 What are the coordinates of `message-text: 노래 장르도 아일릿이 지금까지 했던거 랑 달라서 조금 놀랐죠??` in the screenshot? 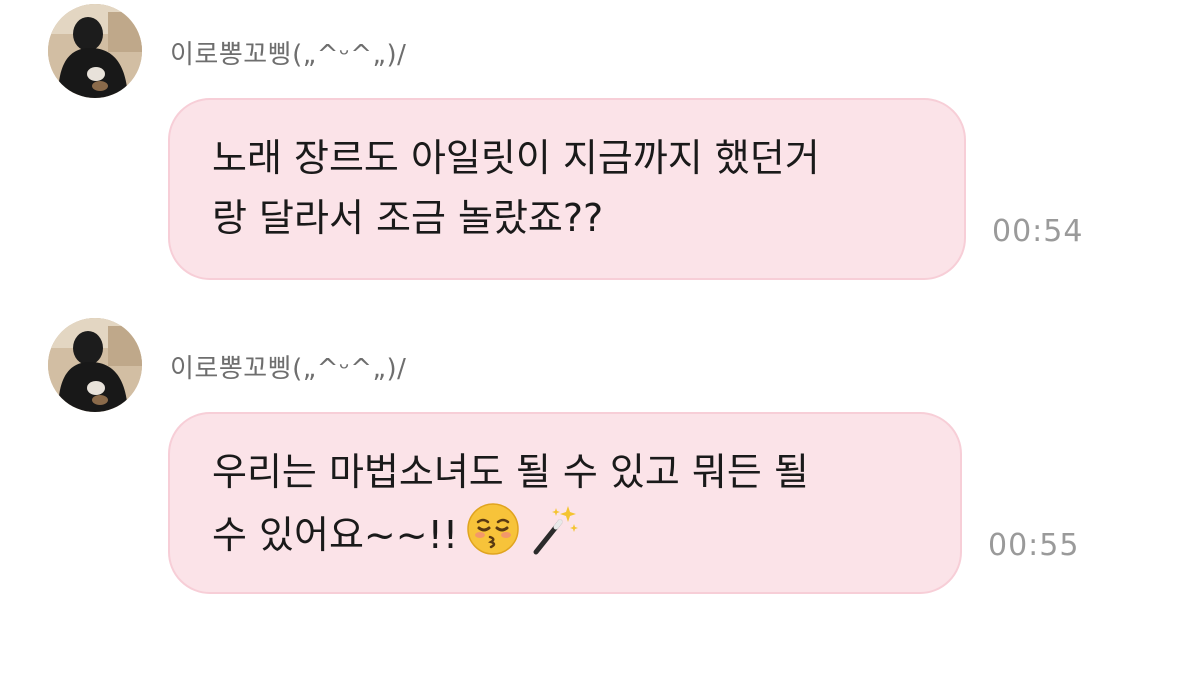 It's located at (516, 188).